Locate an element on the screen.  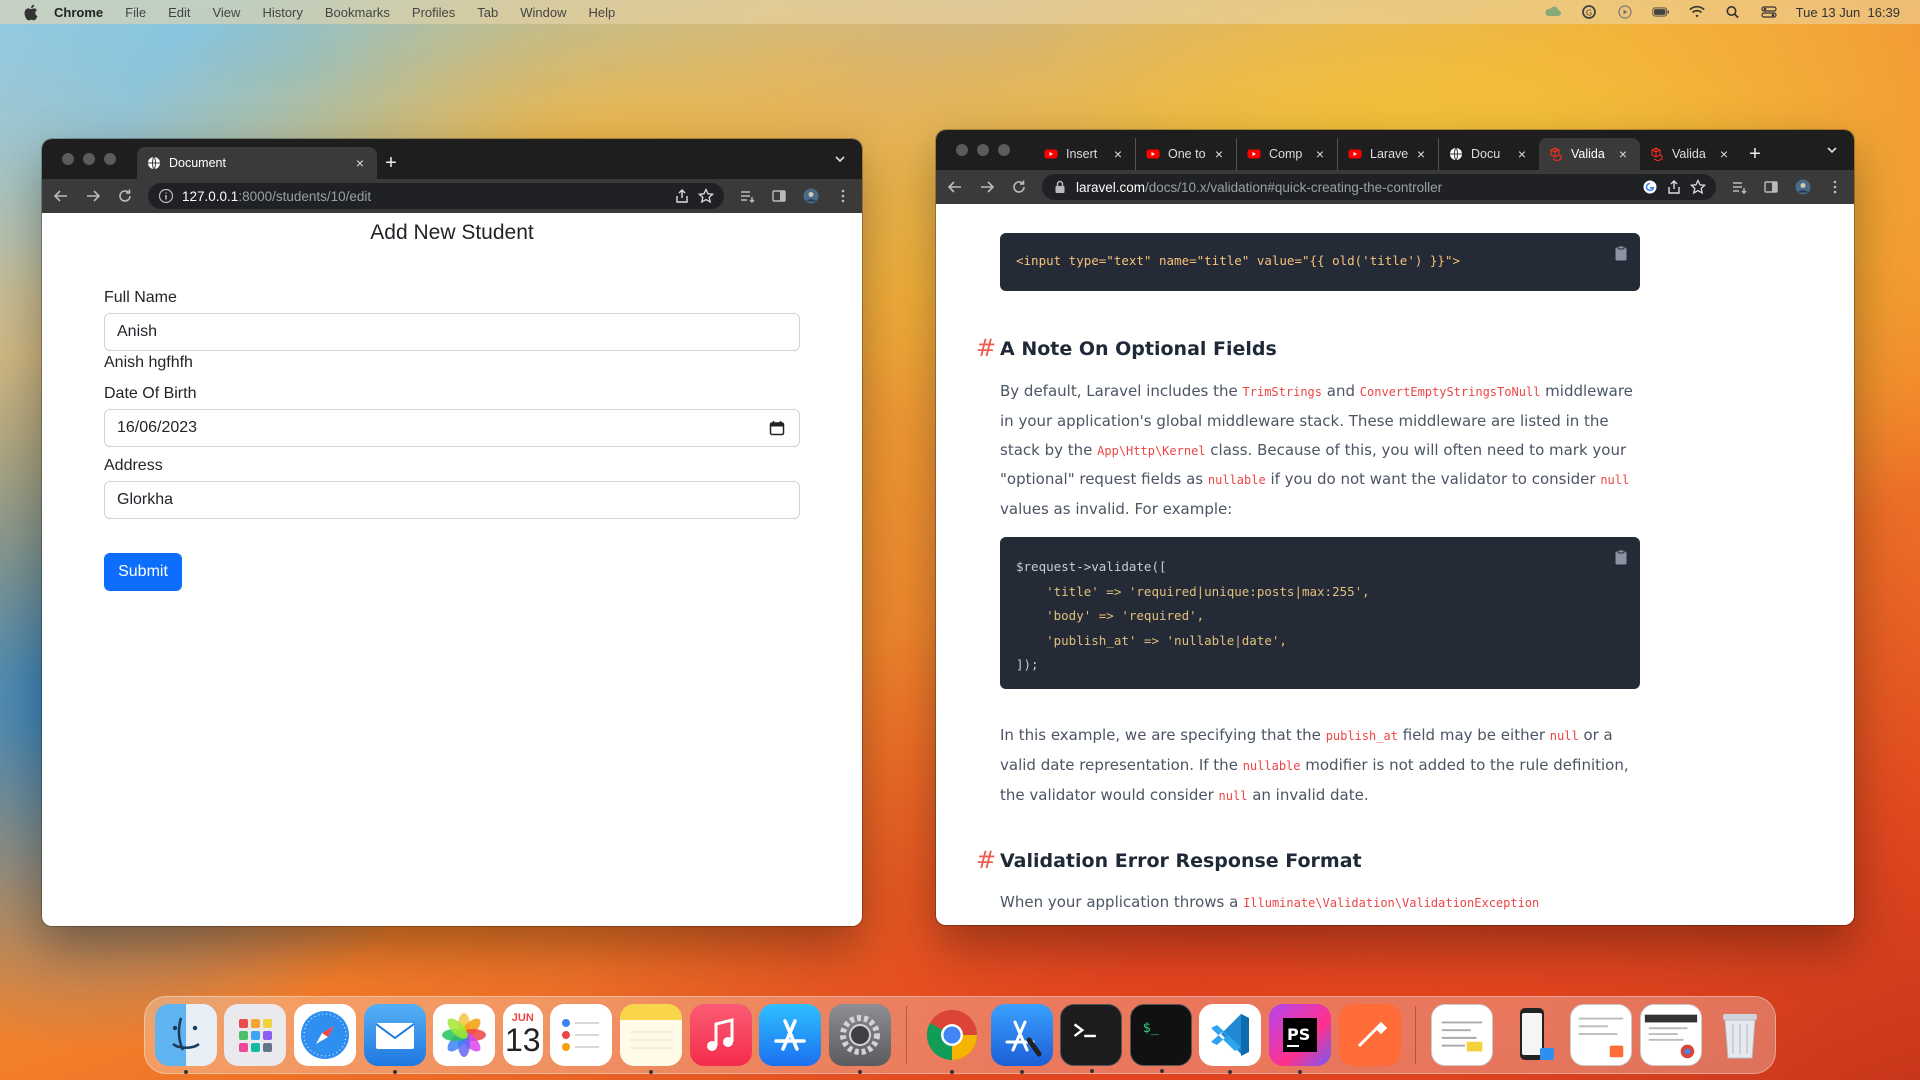
dock-safari-icon is located at coordinates (324, 1035).